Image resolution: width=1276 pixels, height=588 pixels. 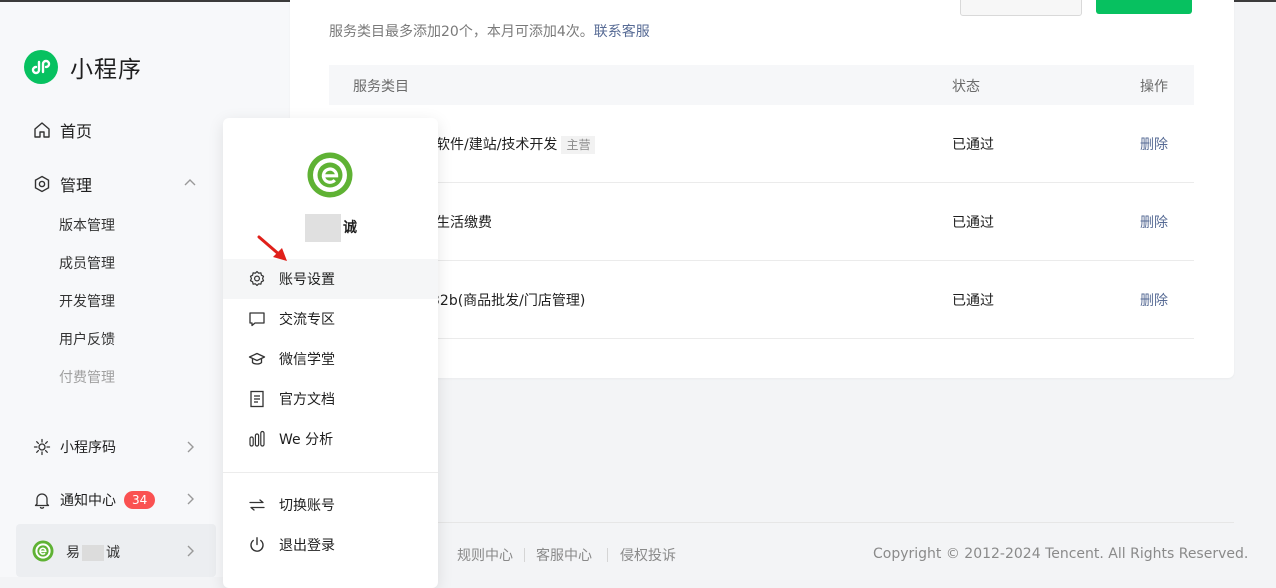 I want to click on menu-item-label: 官方文档, so click(x=307, y=400).